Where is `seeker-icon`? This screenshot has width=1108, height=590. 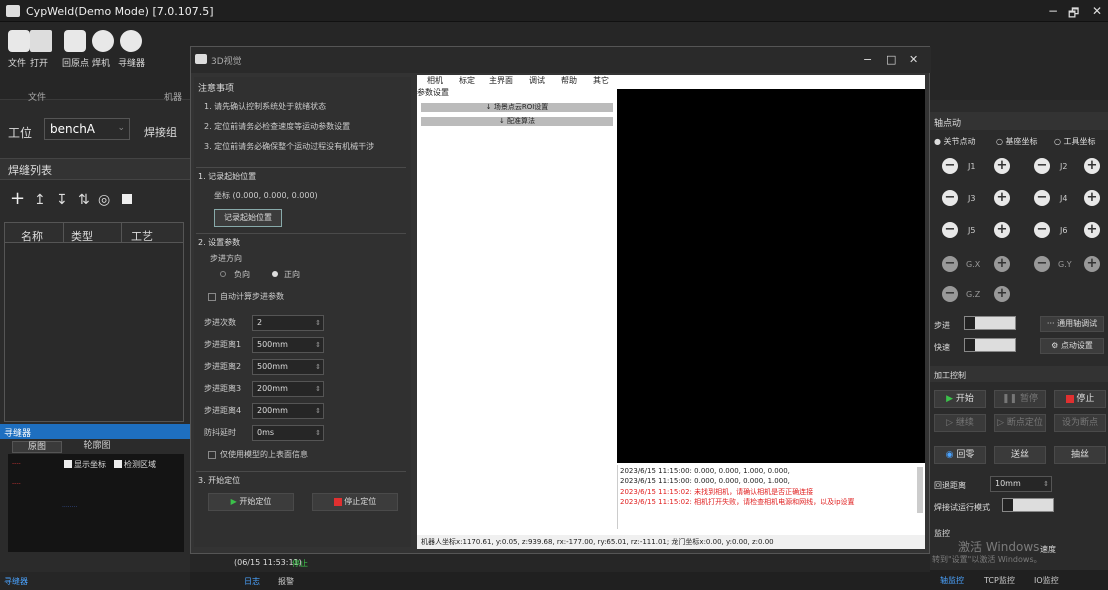
seeker-icon is located at coordinates (131, 41).